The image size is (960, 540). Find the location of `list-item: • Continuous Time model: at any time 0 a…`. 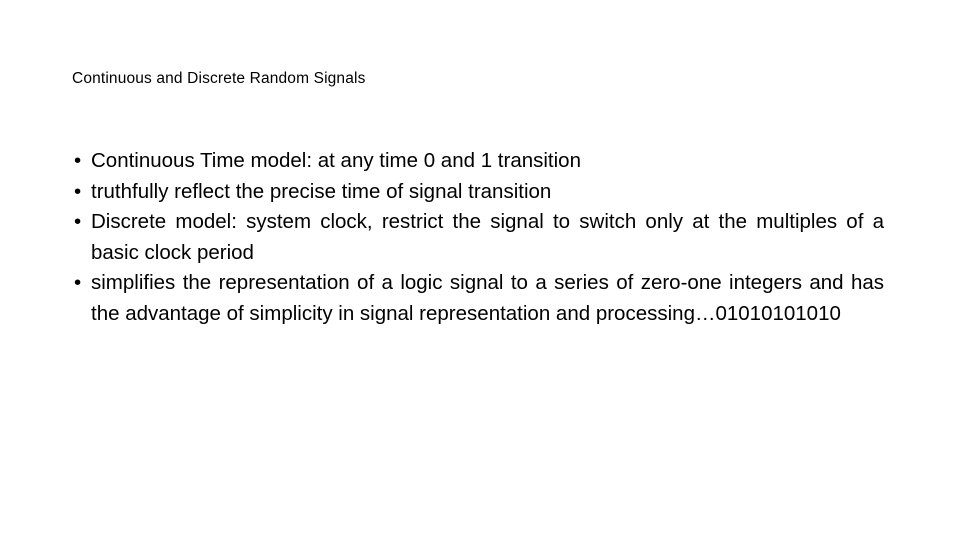

list-item: • Continuous Time model: at any time 0 a… is located at coordinates (478, 161).